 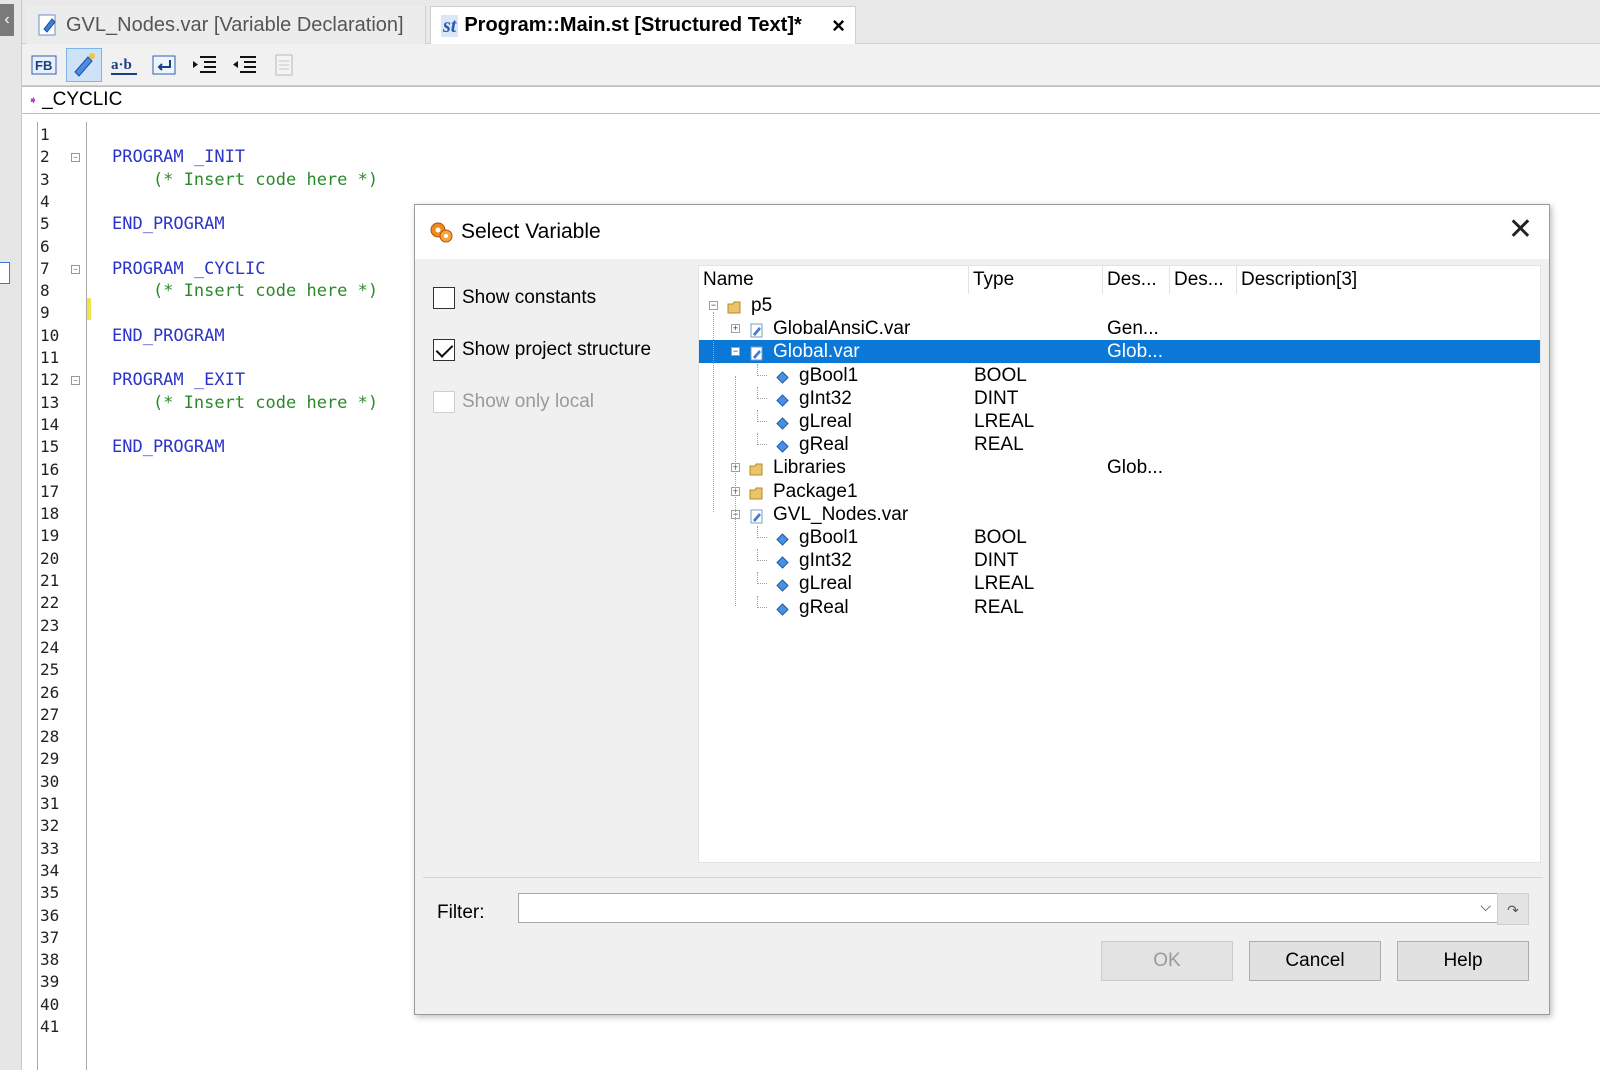 I want to click on cancel-button: Cancel, so click(x=1315, y=961).